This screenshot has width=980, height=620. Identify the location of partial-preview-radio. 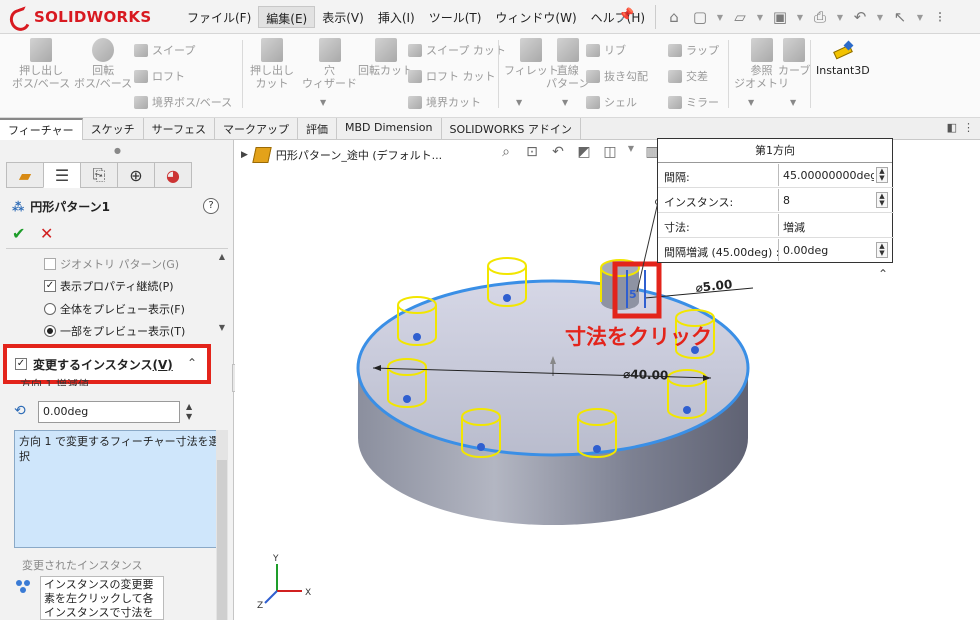
(50, 331).